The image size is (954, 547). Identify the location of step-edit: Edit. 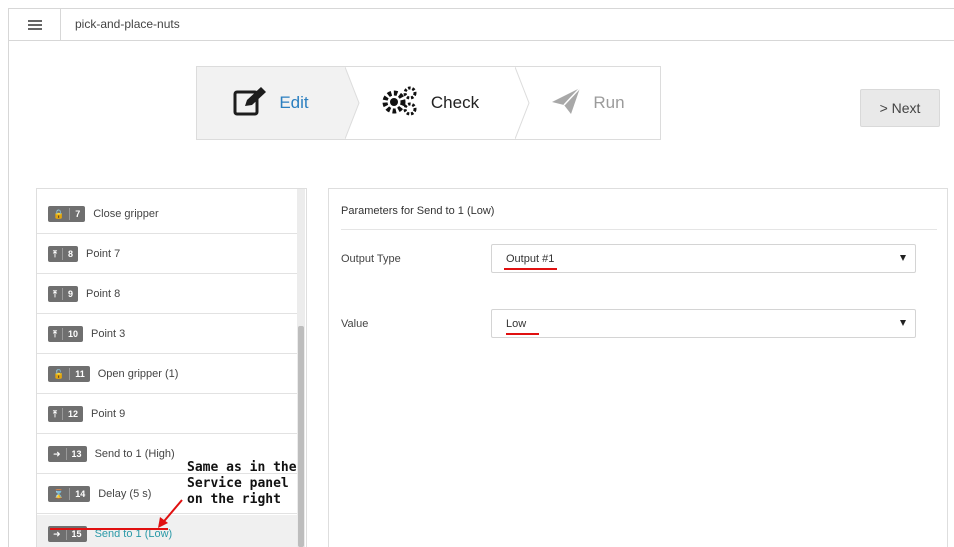
(271, 103).